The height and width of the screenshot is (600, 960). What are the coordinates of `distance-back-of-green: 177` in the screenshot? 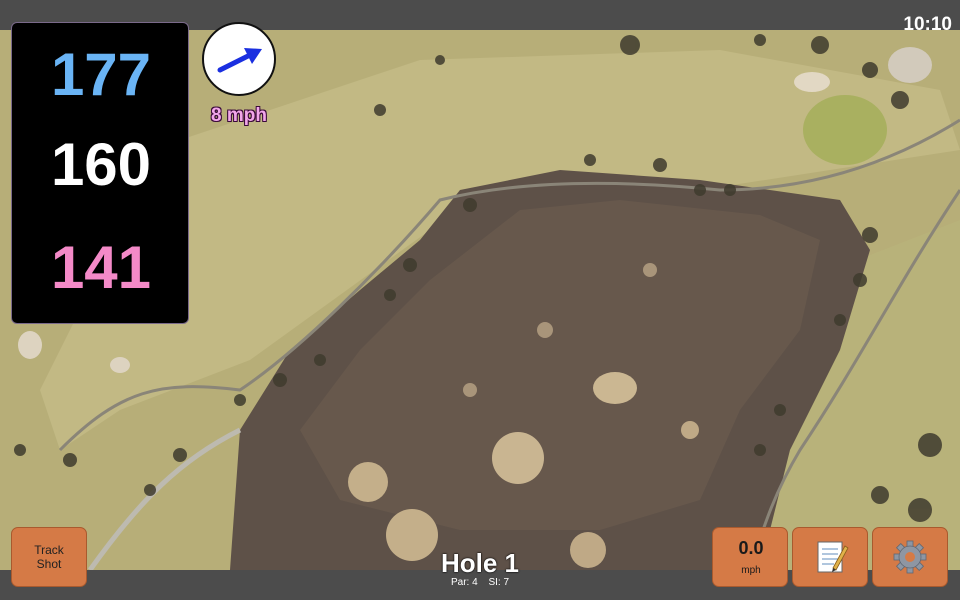 It's located at (101, 74).